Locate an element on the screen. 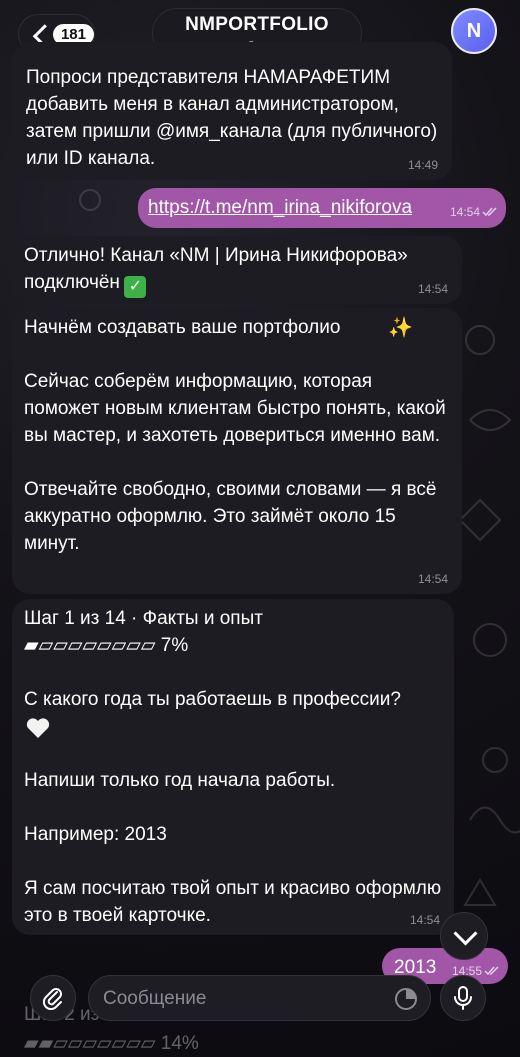  peek-message-progress: ▰▰▱▱▱▱▱▱▱ 14% is located at coordinates (111, 1043).